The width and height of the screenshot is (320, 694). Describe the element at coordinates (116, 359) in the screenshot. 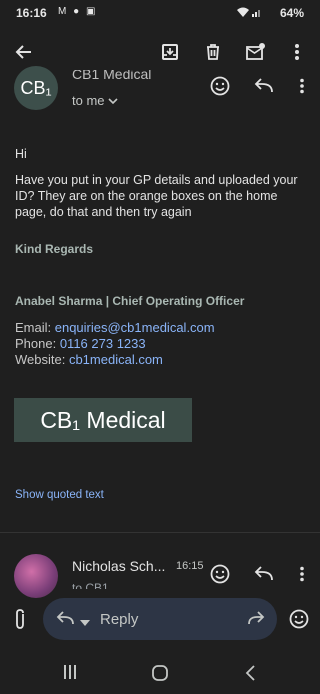

I see `website-link: cb1medical.com` at that location.